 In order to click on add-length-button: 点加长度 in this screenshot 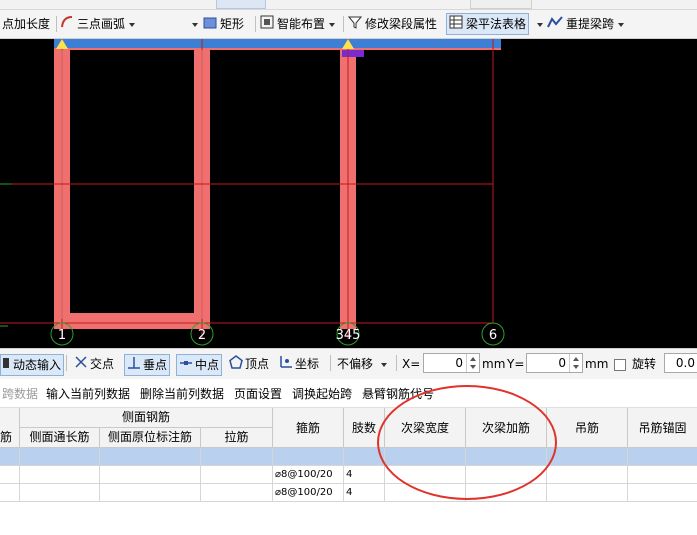, I will do `click(26, 24)`.